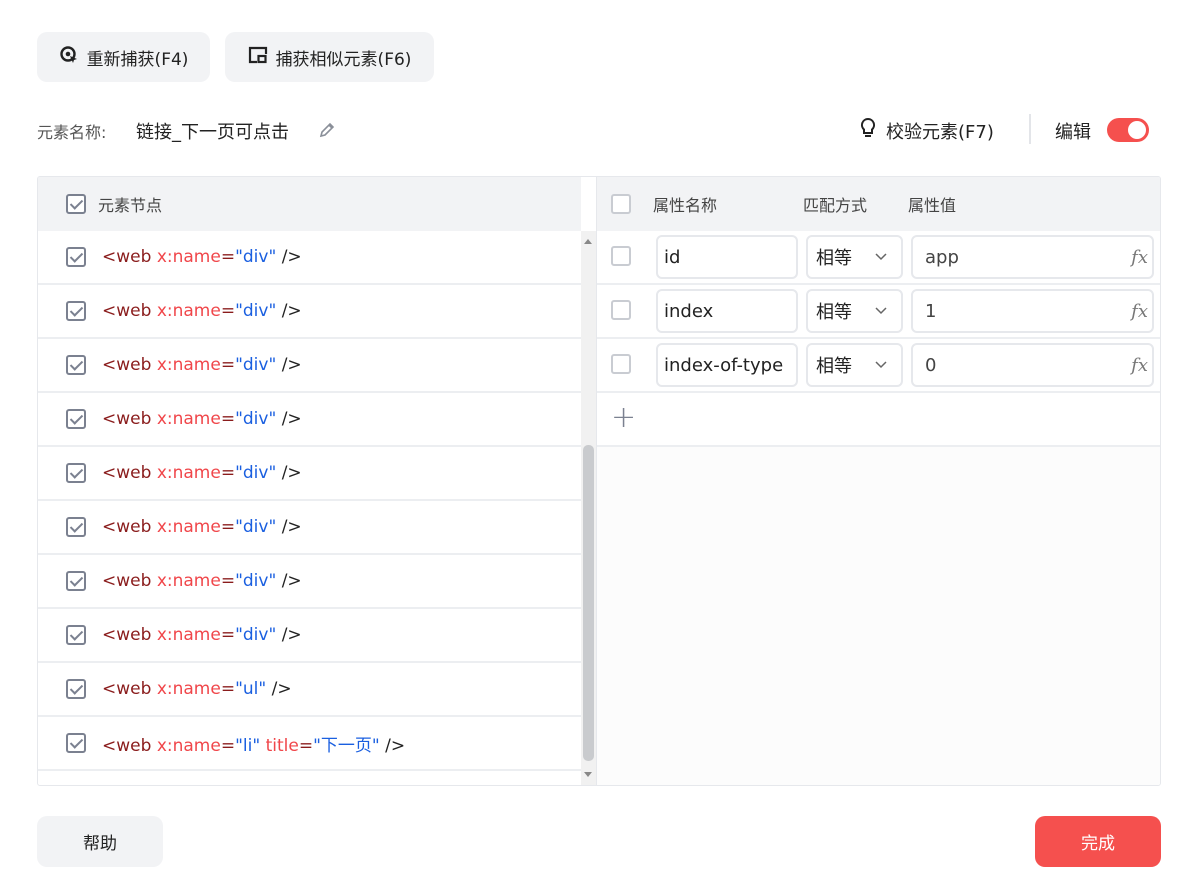 The height and width of the screenshot is (896, 1192). Describe the element at coordinates (727, 365) in the screenshot. I see `attribute-name-input: index-of-type` at that location.